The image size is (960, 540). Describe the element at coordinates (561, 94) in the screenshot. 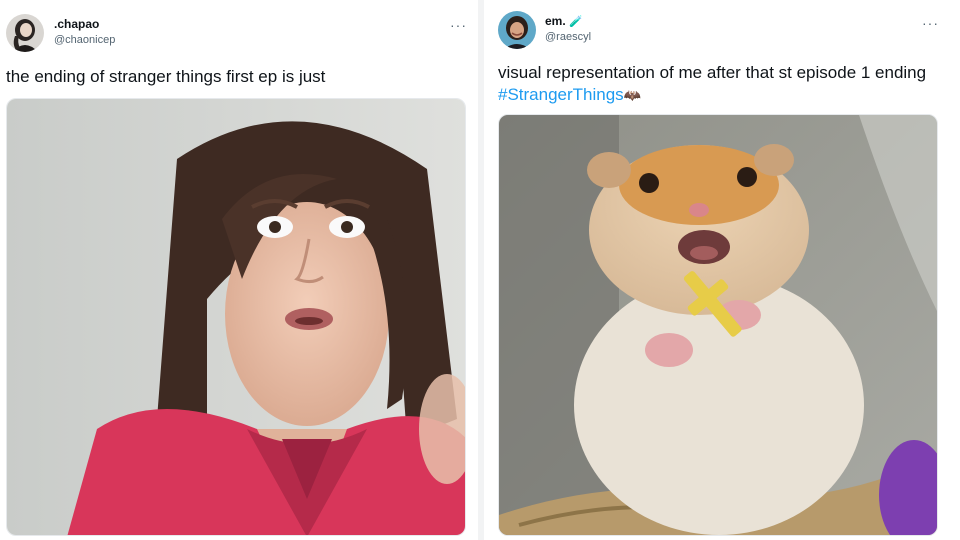

I see `hashtag-strangerthings: #StrangerThings` at that location.